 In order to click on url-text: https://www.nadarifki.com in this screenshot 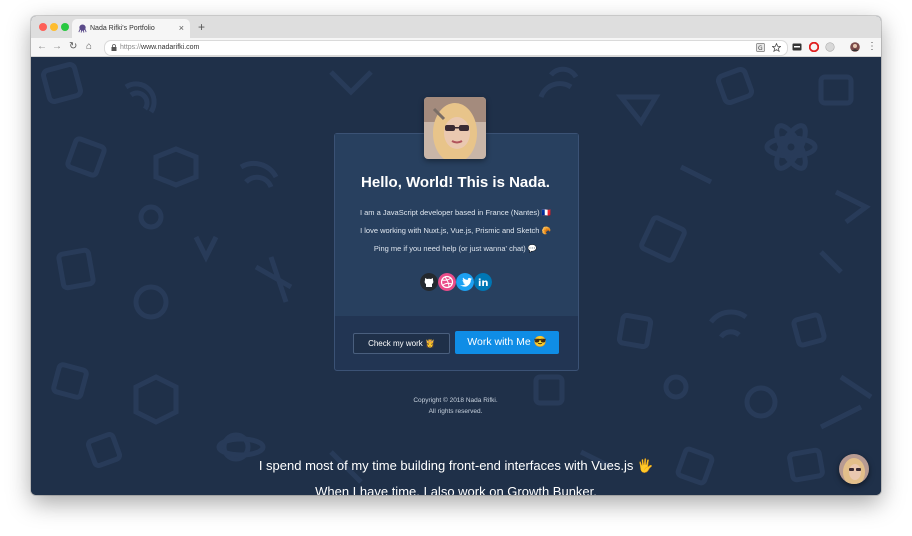, I will do `click(159, 48)`.